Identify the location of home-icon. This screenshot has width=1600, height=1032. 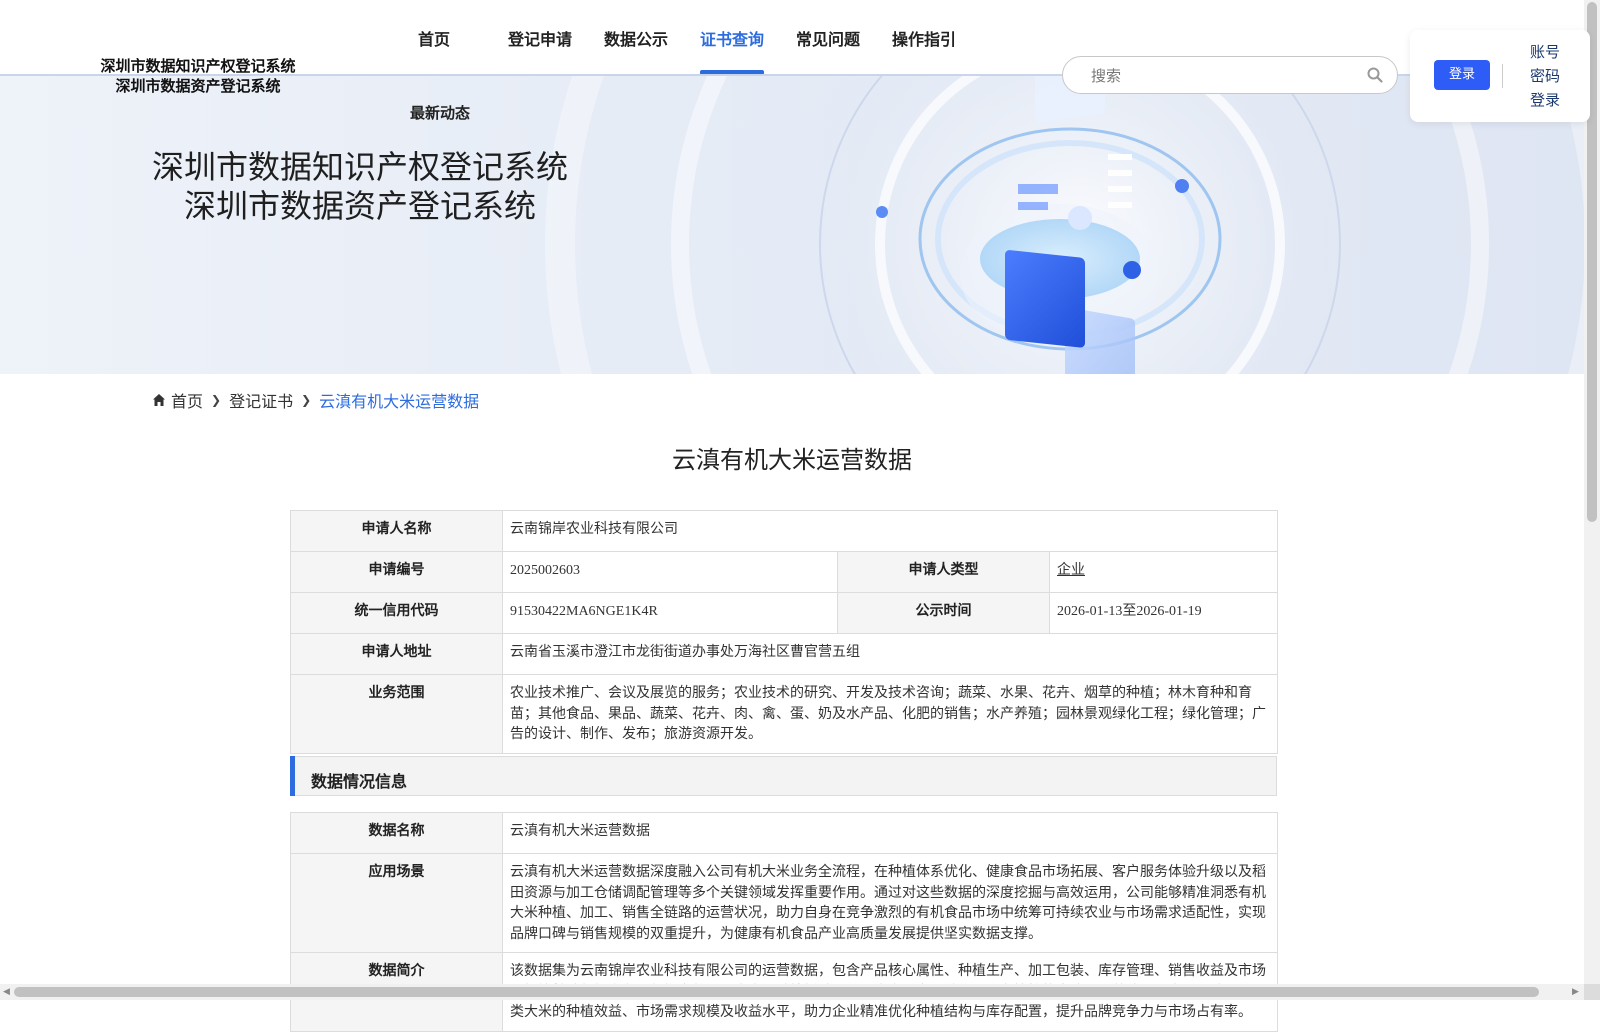
(159, 400).